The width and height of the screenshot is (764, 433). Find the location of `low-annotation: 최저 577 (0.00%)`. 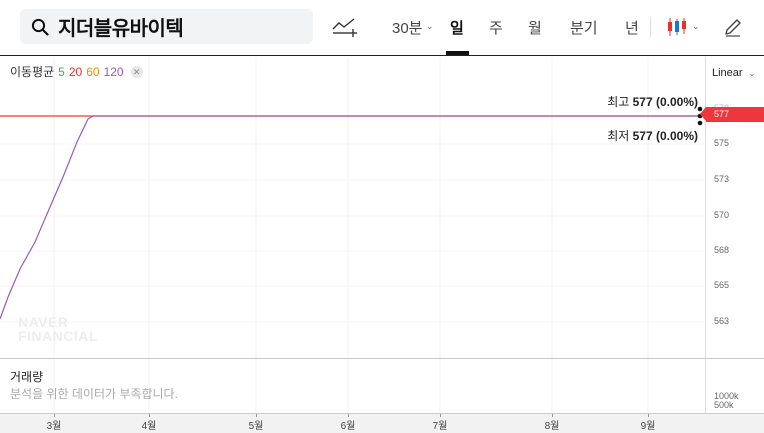

low-annotation: 최저 577 (0.00%) is located at coordinates (652, 136).